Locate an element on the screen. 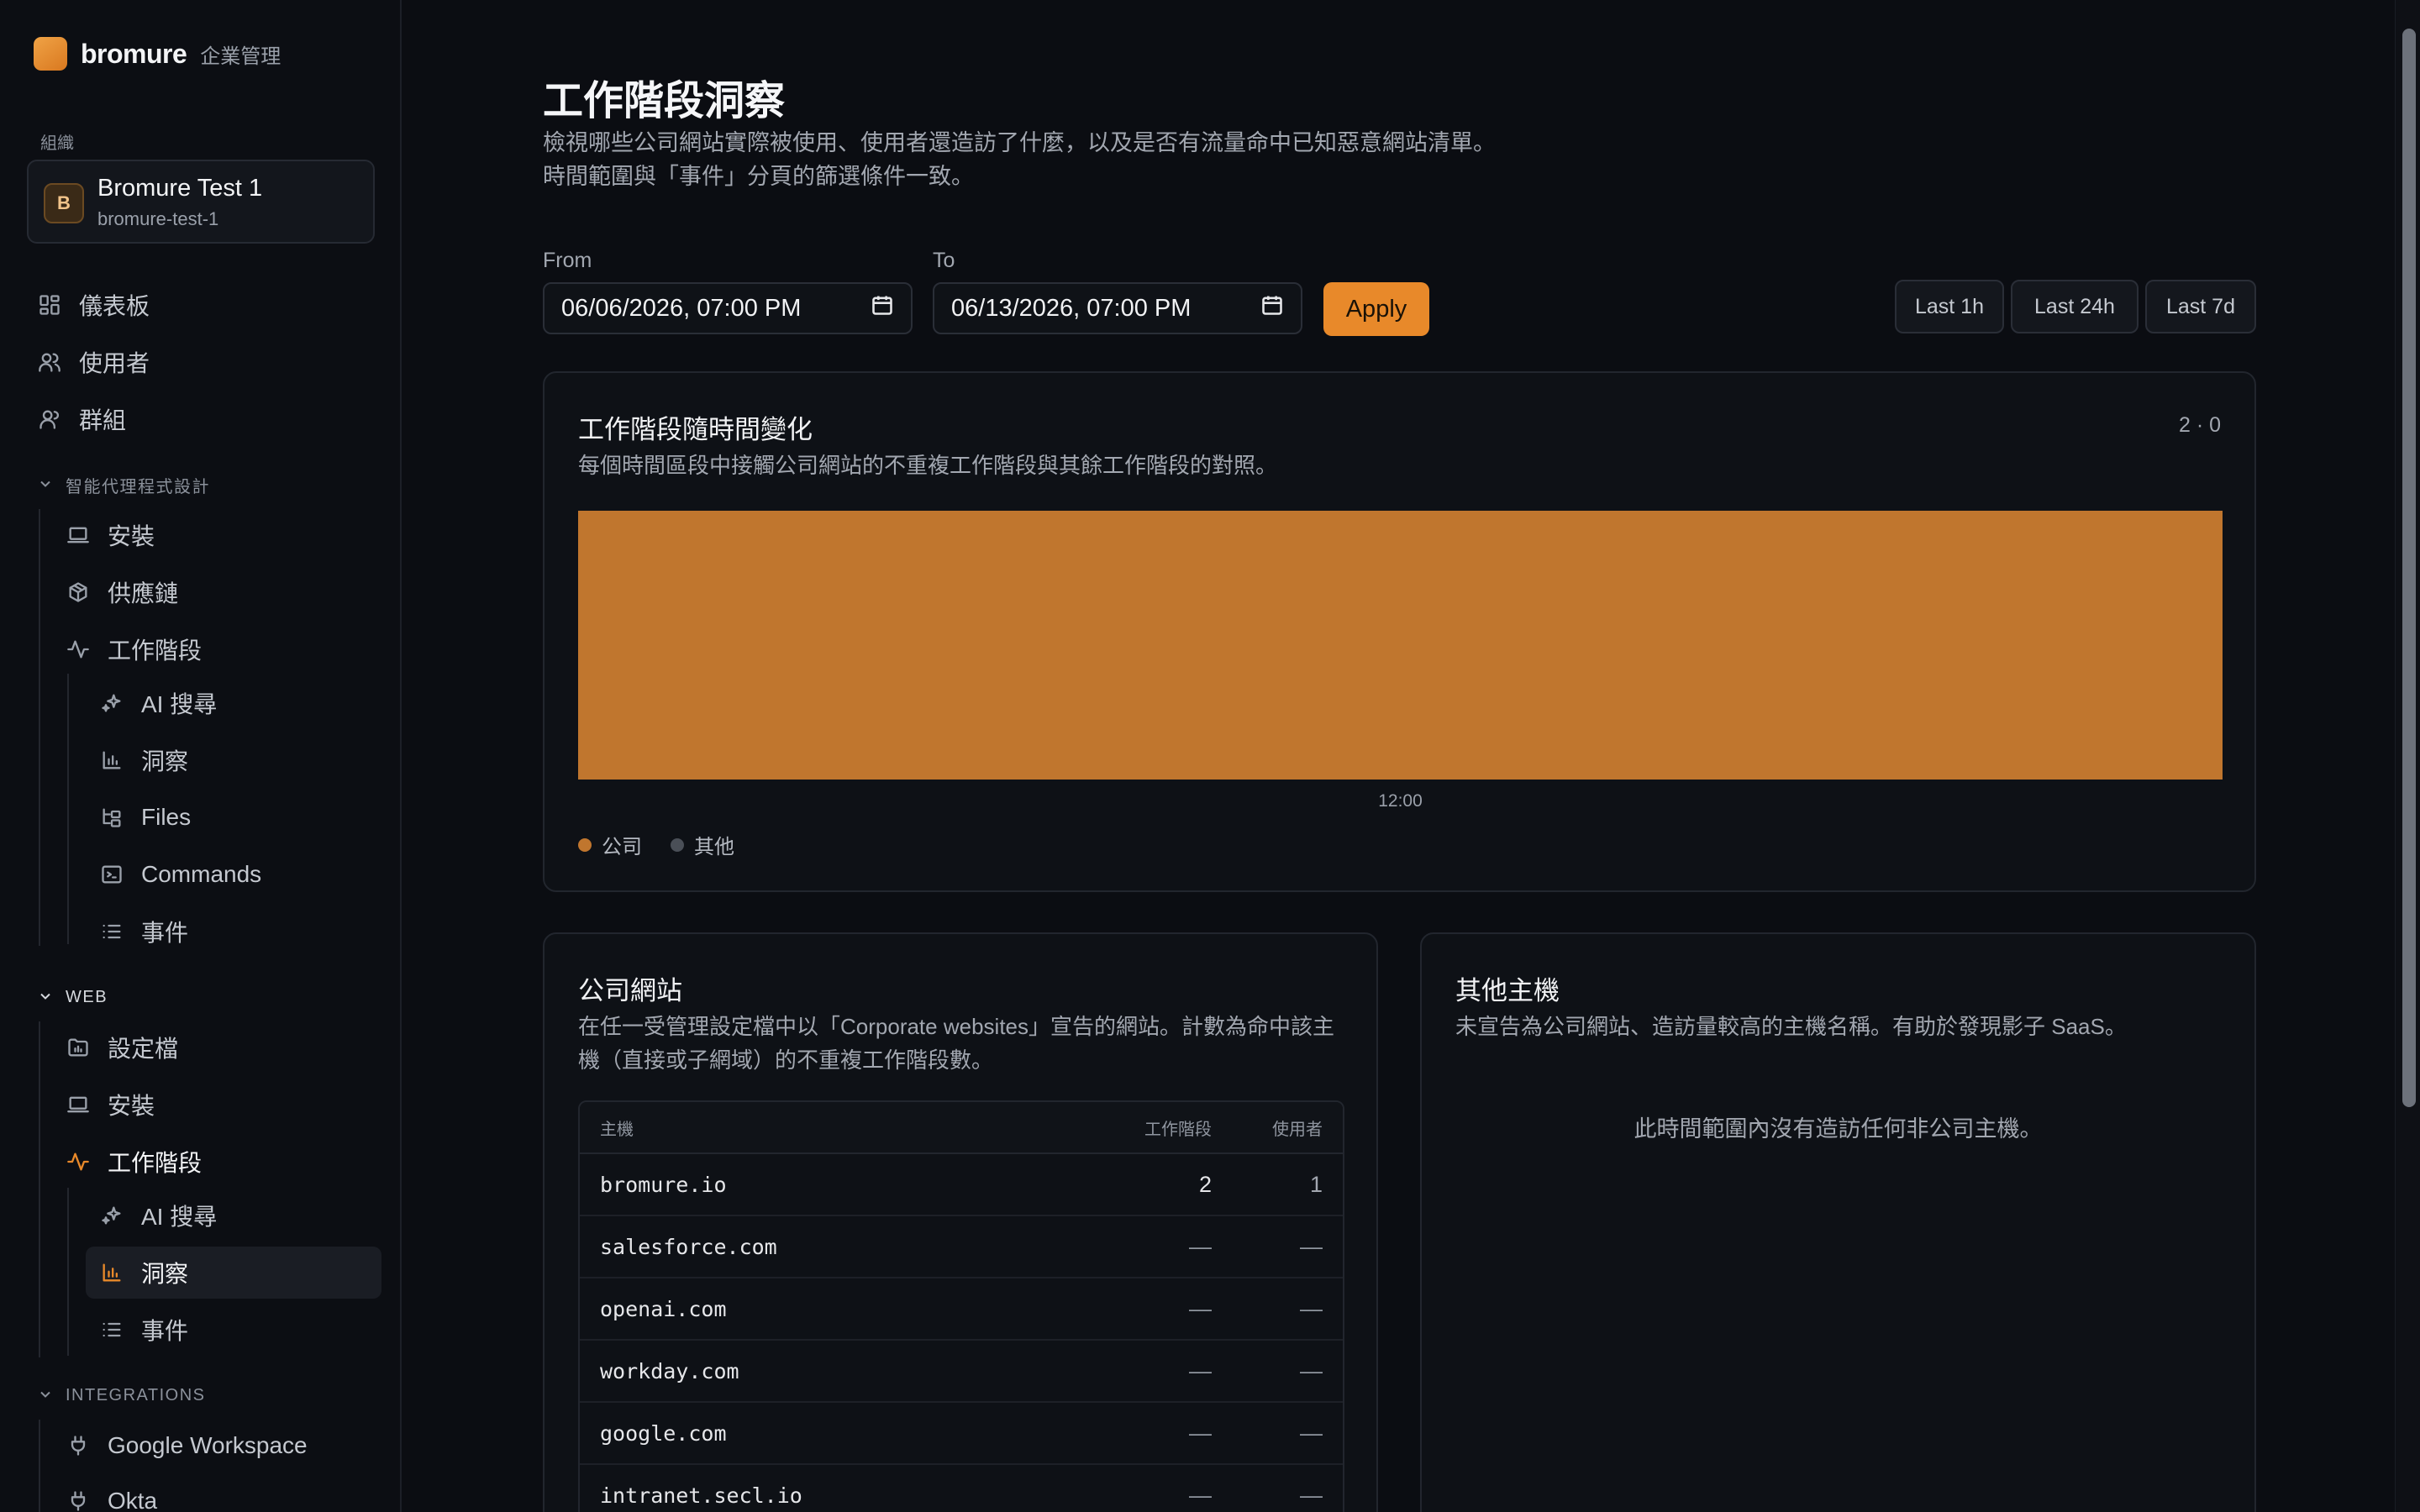 The width and height of the screenshot is (2420, 1512). range-last-1h-button: Last 1h is located at coordinates (1949, 306).